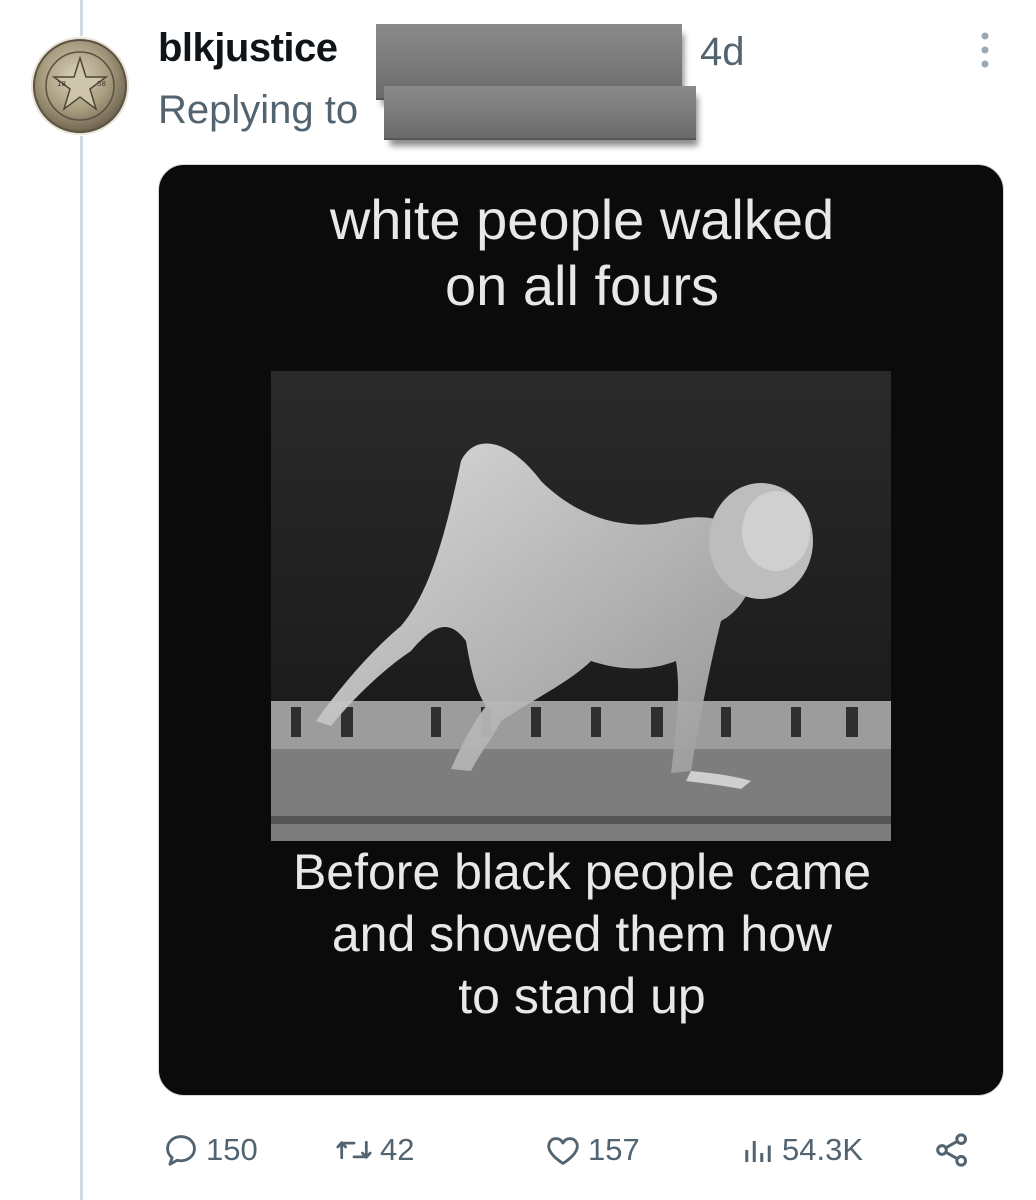 This screenshot has height=1200, width=1036. What do you see at coordinates (614, 1149) in the screenshot?
I see `like-count: 157` at bounding box center [614, 1149].